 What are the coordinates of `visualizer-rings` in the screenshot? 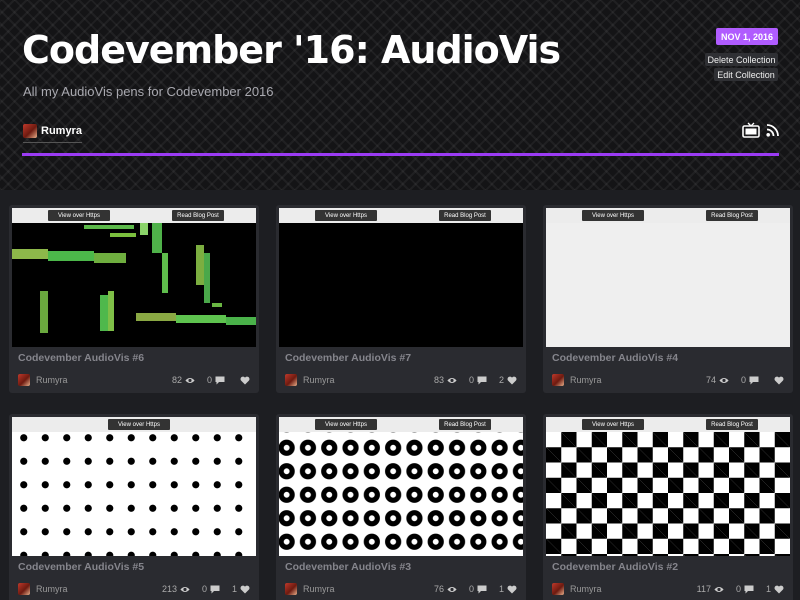 It's located at (401, 494).